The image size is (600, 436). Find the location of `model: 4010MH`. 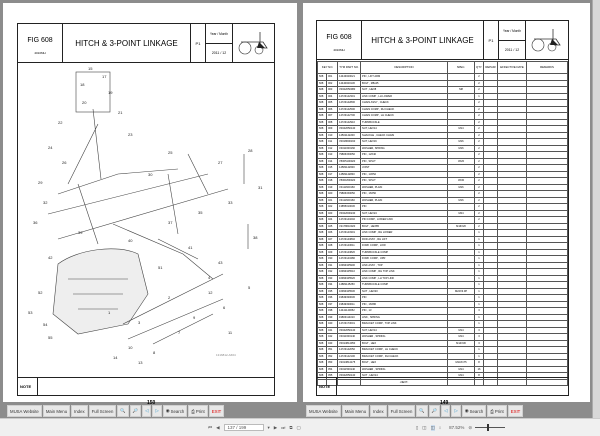

model: 4010MH is located at coordinates (40, 53).